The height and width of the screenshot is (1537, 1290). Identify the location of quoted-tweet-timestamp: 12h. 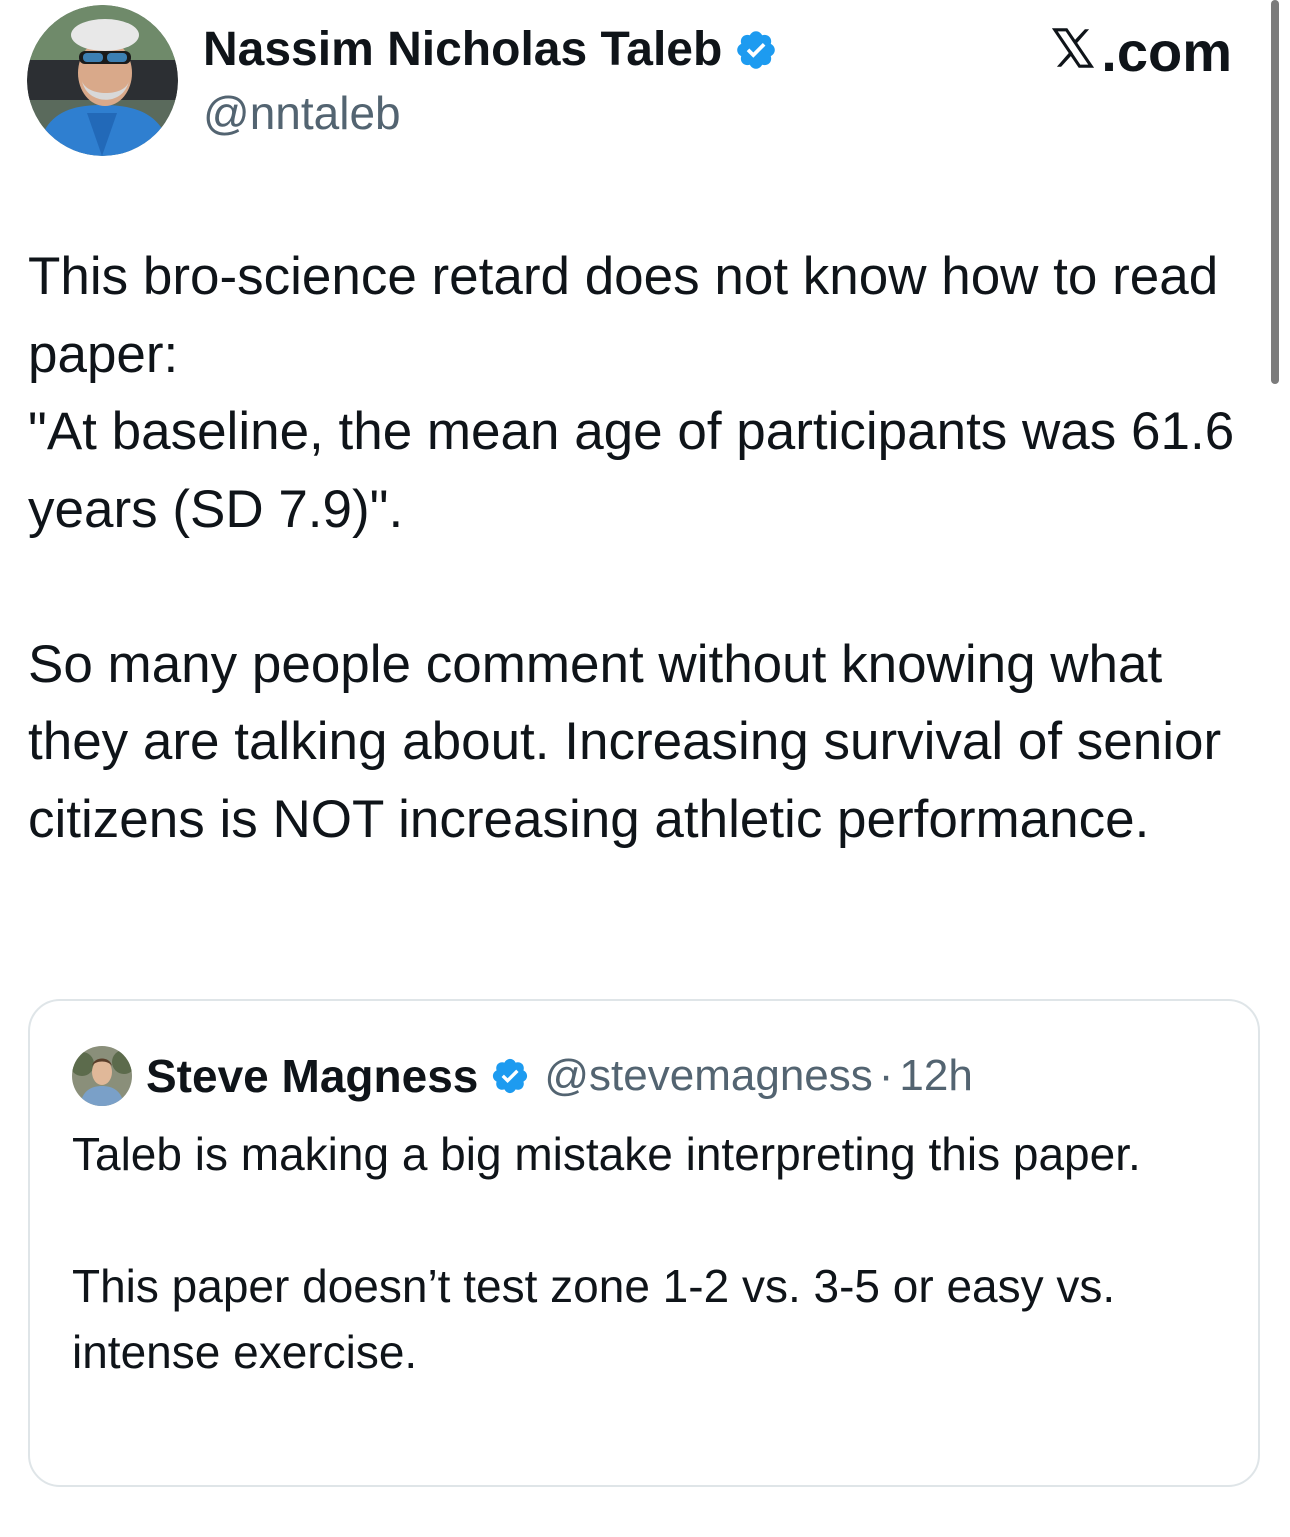
(935, 1076).